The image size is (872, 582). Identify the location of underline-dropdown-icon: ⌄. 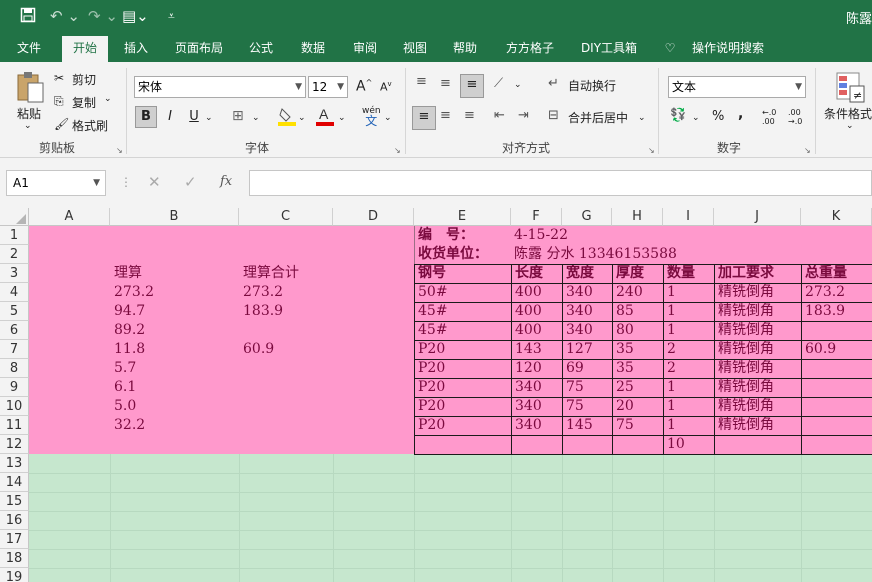
(209, 118).